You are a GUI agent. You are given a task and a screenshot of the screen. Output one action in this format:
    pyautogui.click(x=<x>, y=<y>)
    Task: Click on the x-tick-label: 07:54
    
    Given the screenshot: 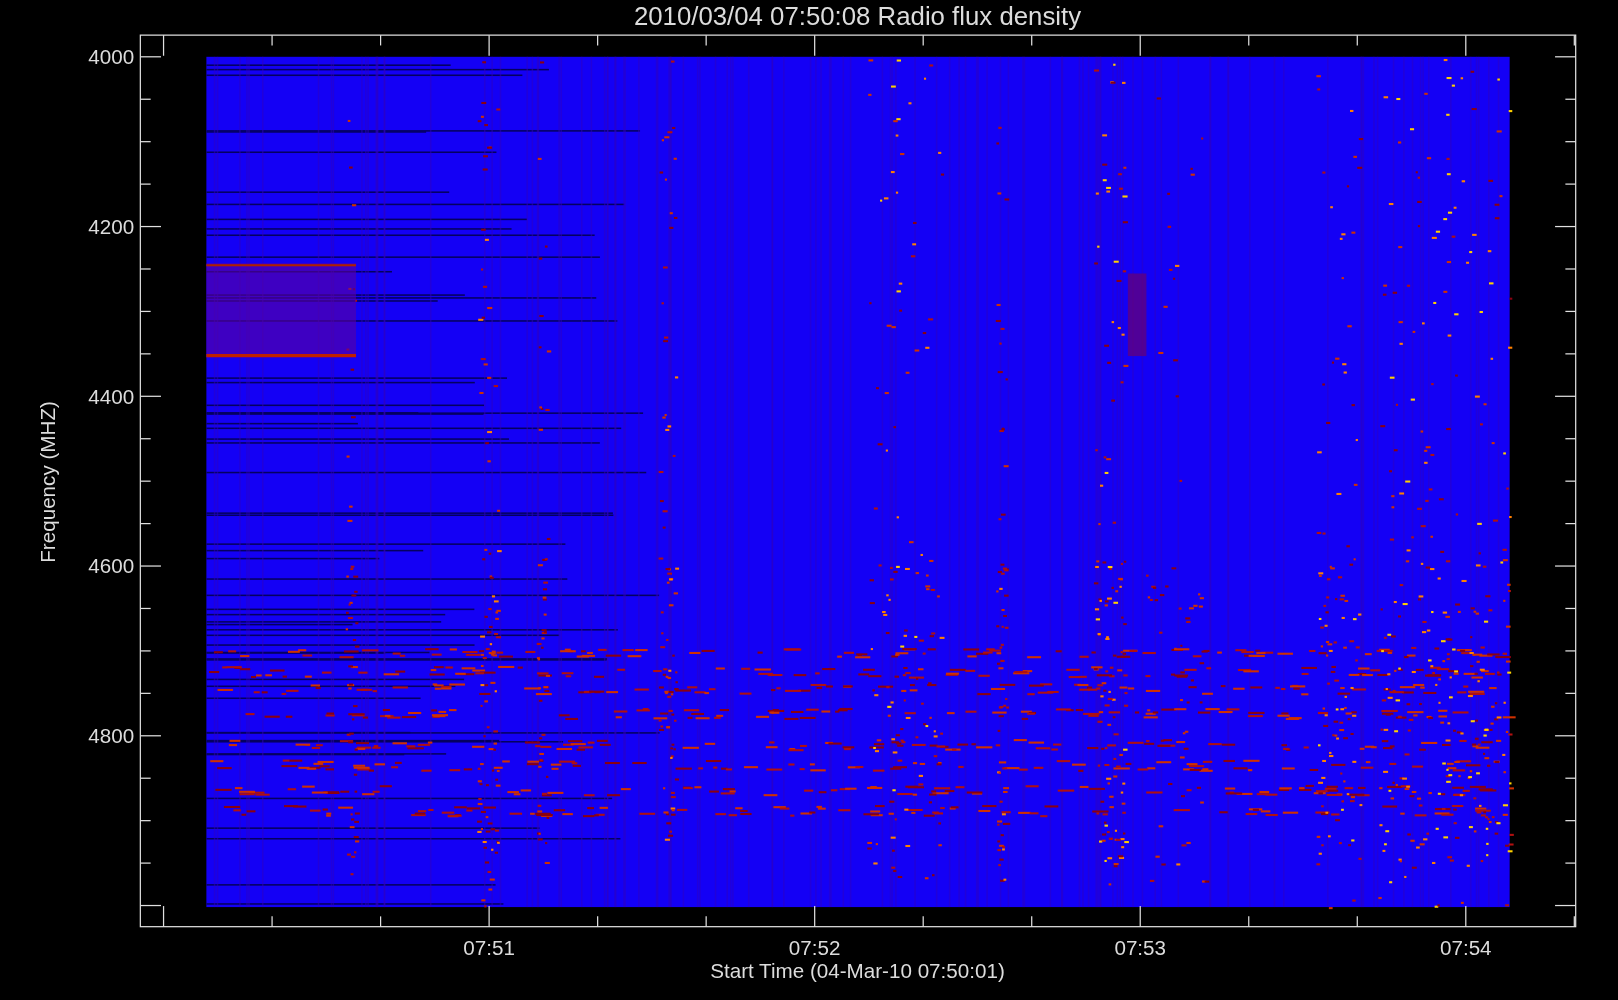 What is the action you would take?
    pyautogui.click(x=1466, y=947)
    